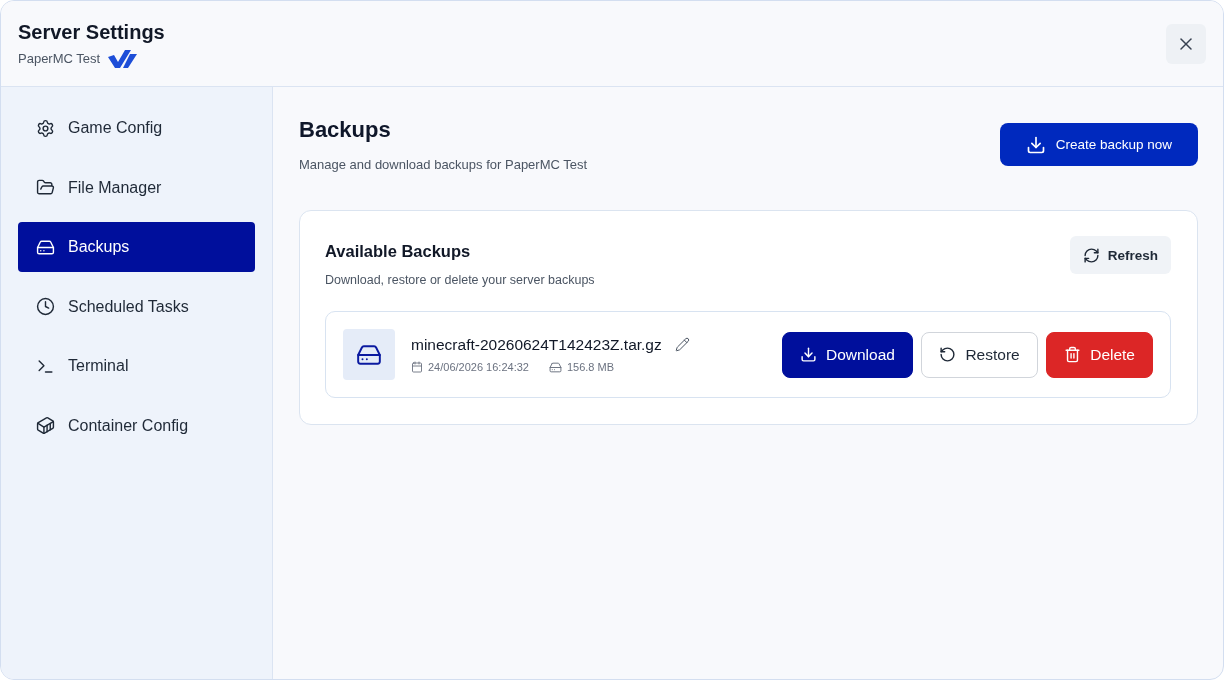 This screenshot has width=1224, height=680. Describe the element at coordinates (59, 58) in the screenshot. I see `server-name: PaperMC Test` at that location.